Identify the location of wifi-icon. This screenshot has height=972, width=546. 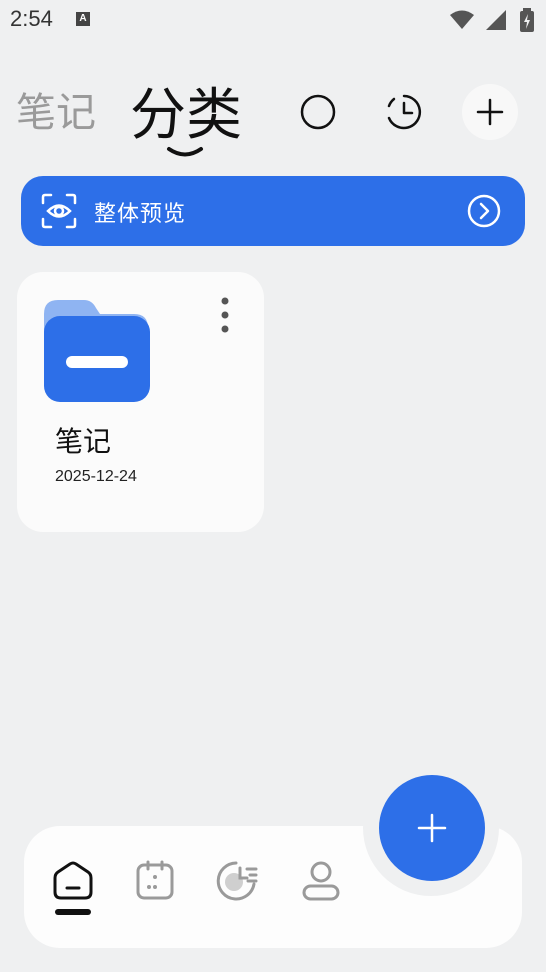
(462, 19).